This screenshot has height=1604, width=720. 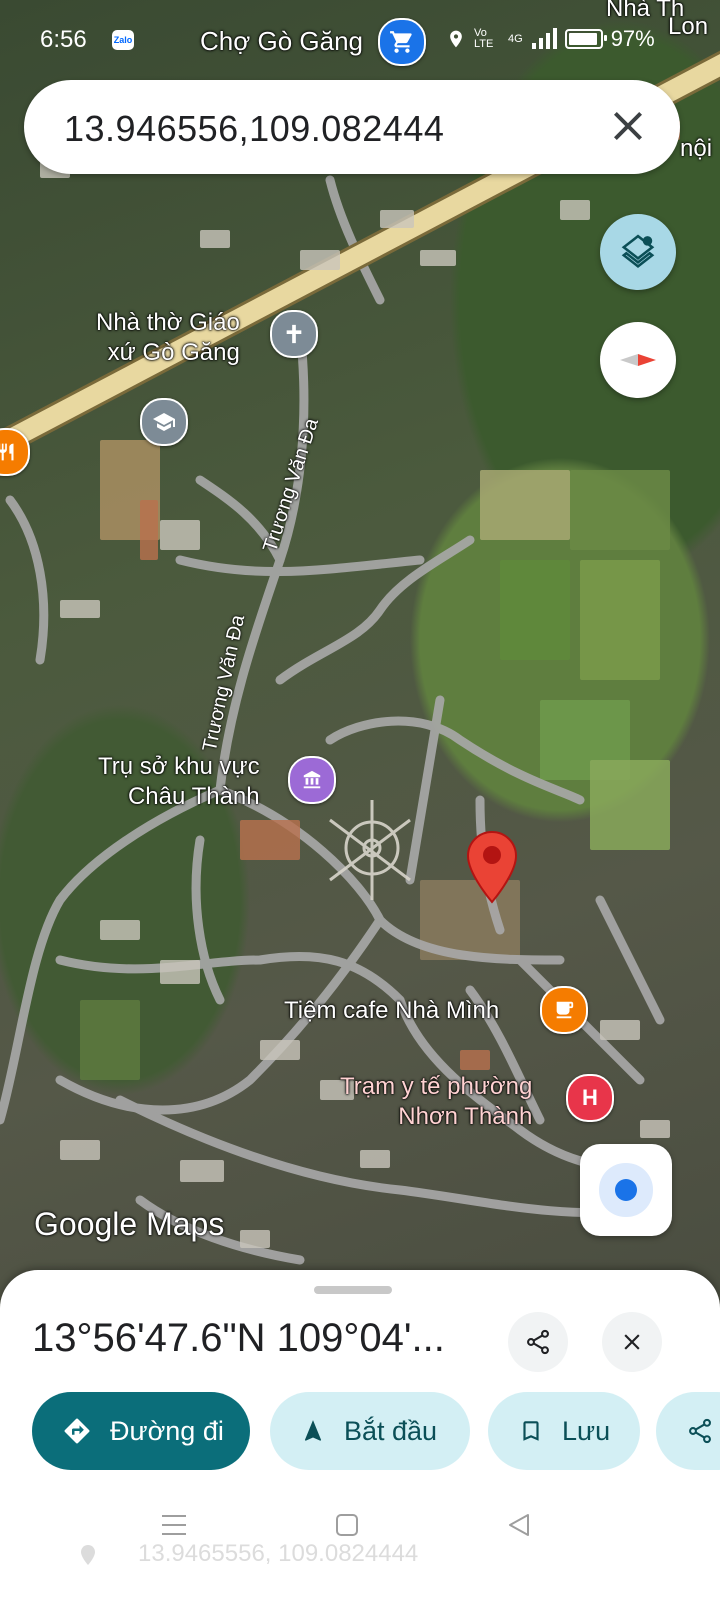 What do you see at coordinates (585, 39) in the screenshot?
I see `battery-icon` at bounding box center [585, 39].